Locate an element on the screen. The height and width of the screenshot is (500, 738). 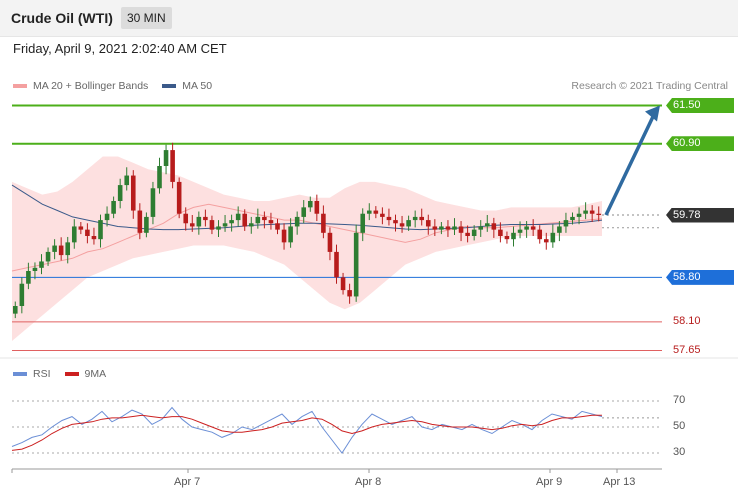
level-tag-2: 59.78 is located at coordinates (700, 215).